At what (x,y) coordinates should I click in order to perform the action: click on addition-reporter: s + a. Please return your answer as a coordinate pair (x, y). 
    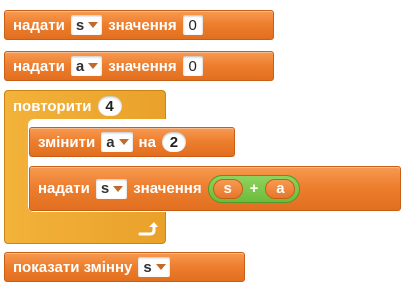
    Looking at the image, I should click on (254, 188).